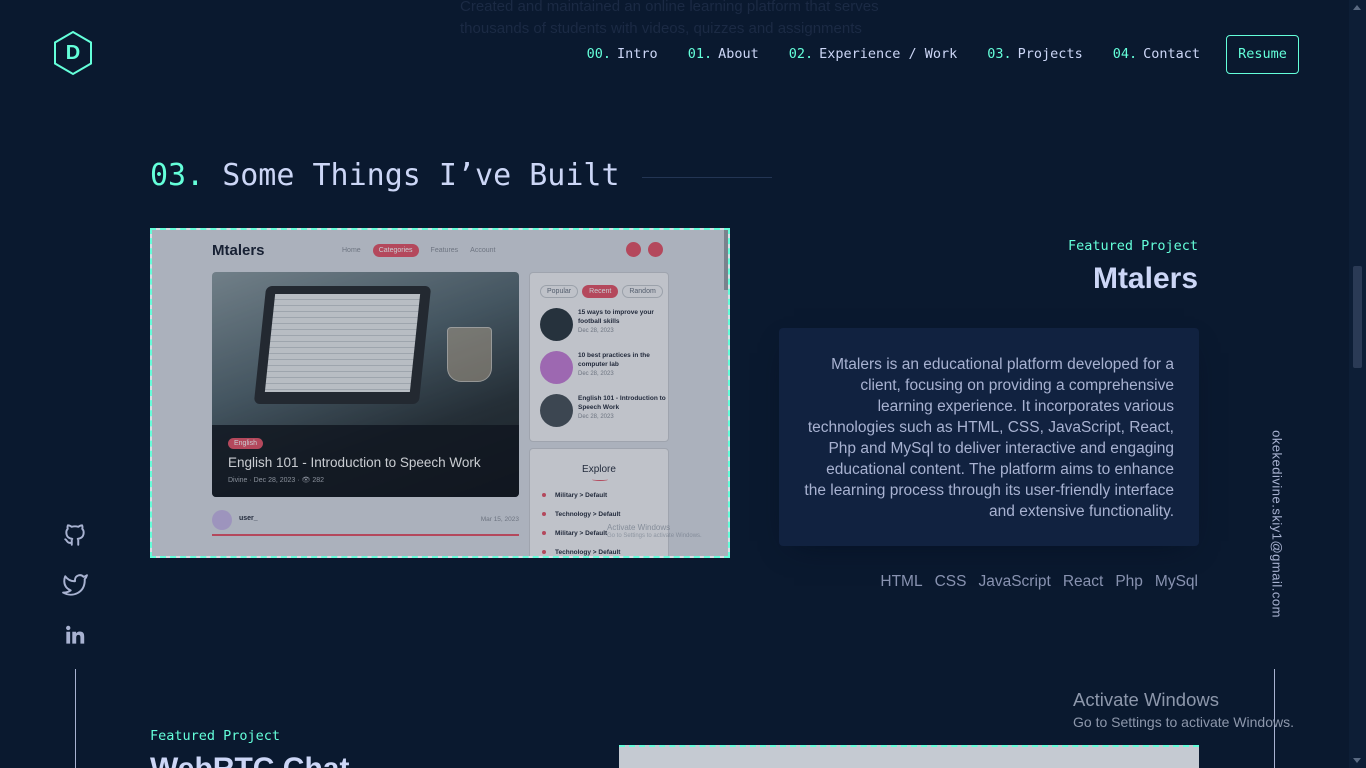  What do you see at coordinates (1183, 722) in the screenshot?
I see `activate-windows-subtitle: Go to Settings to activate Windows.` at bounding box center [1183, 722].